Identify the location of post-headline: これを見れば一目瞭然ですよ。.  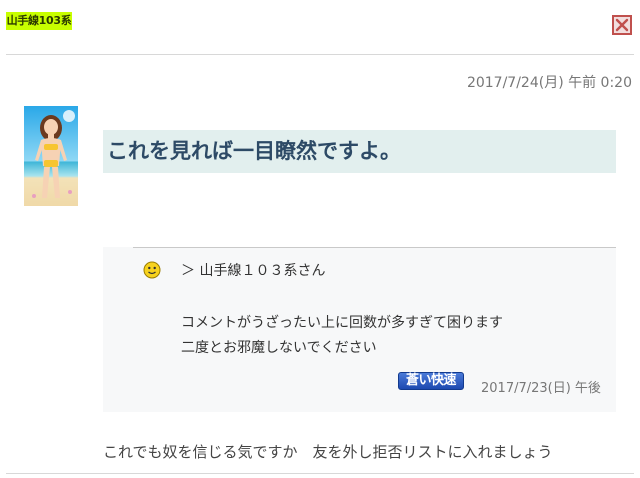
(359, 151).